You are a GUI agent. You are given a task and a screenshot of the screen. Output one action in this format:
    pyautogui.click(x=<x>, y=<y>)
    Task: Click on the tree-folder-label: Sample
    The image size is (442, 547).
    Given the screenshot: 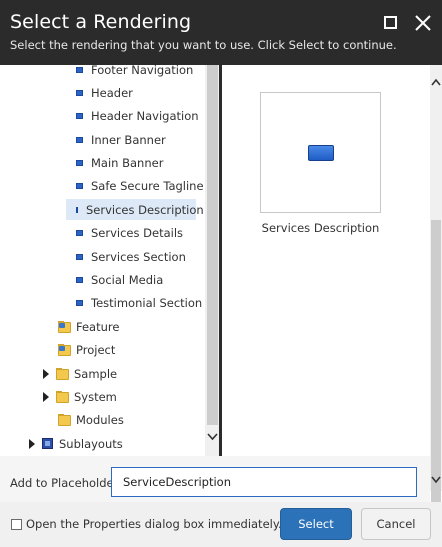 What is the action you would take?
    pyautogui.click(x=96, y=373)
    